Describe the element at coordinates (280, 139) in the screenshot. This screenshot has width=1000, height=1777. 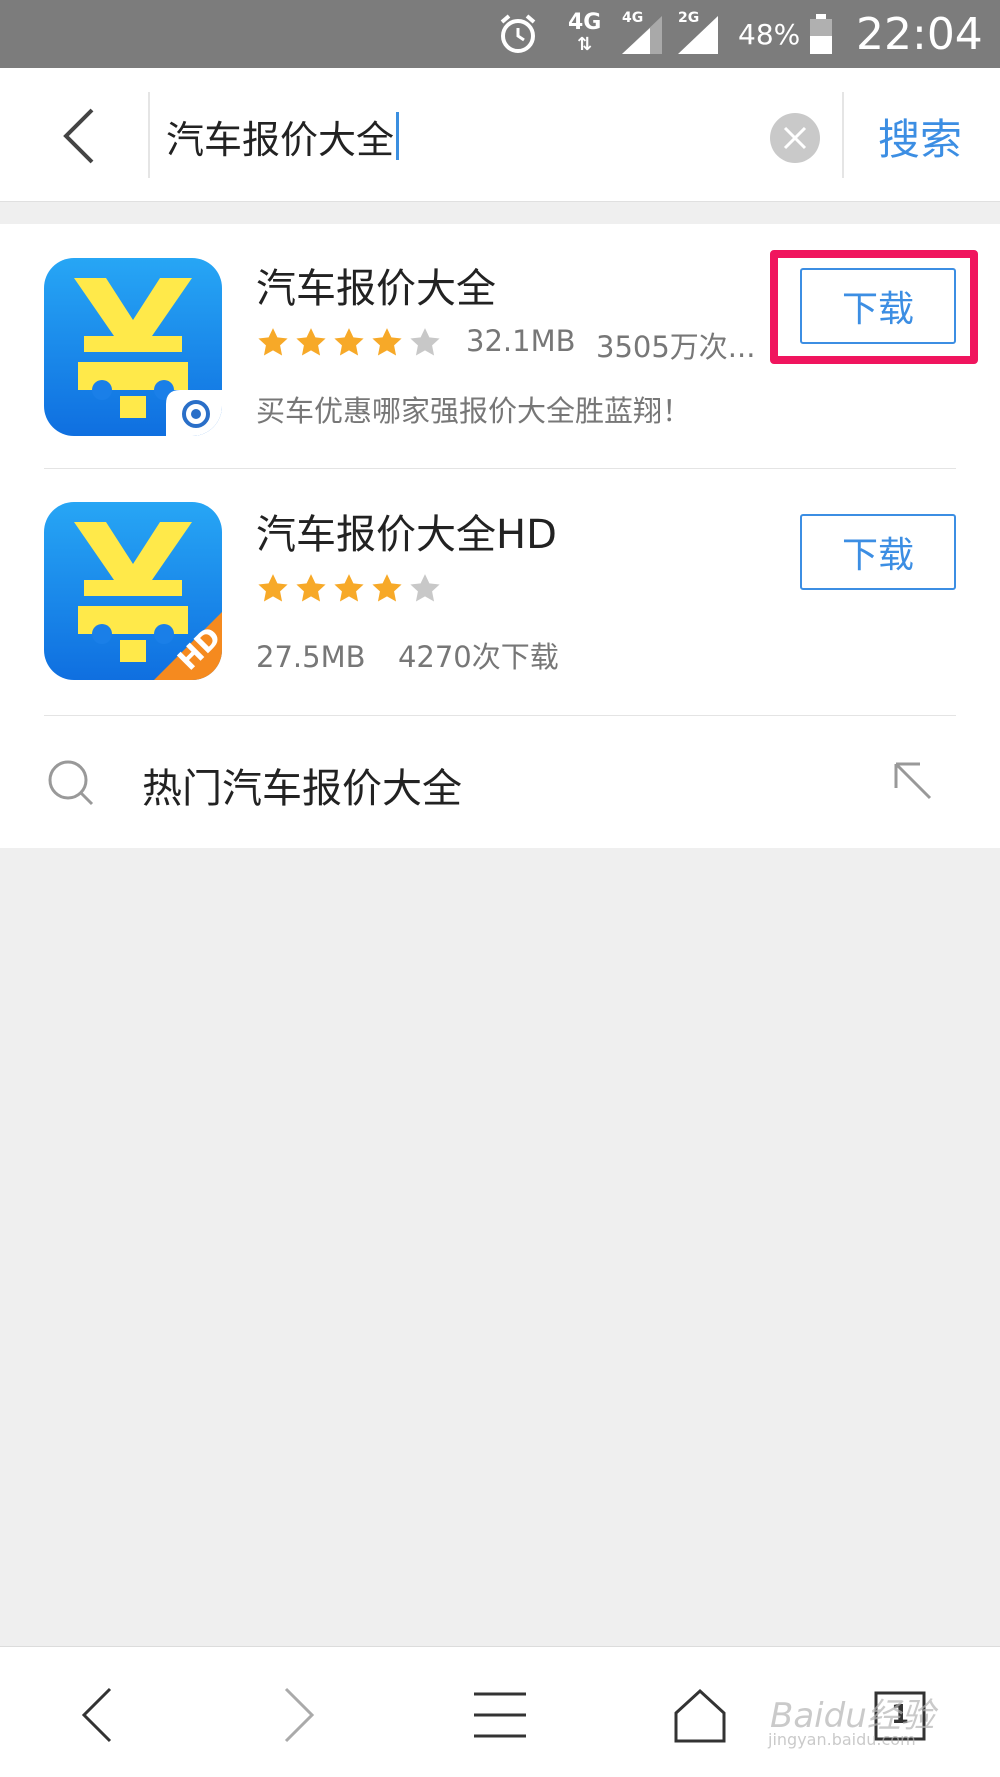
I see `search-query-text: 汽车报价大全` at that location.